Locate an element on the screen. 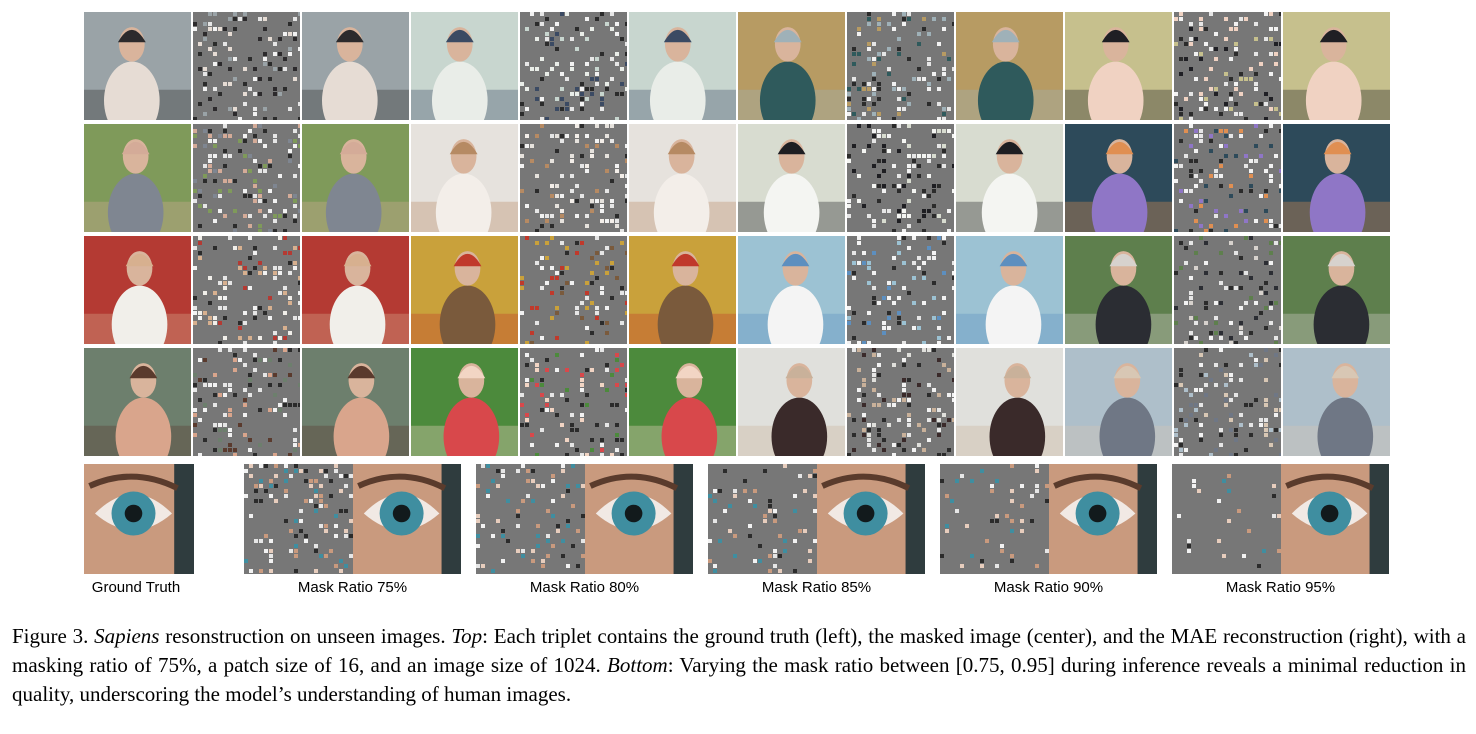 The height and width of the screenshot is (734, 1476). caption-top-label: Top is located at coordinates (467, 636).